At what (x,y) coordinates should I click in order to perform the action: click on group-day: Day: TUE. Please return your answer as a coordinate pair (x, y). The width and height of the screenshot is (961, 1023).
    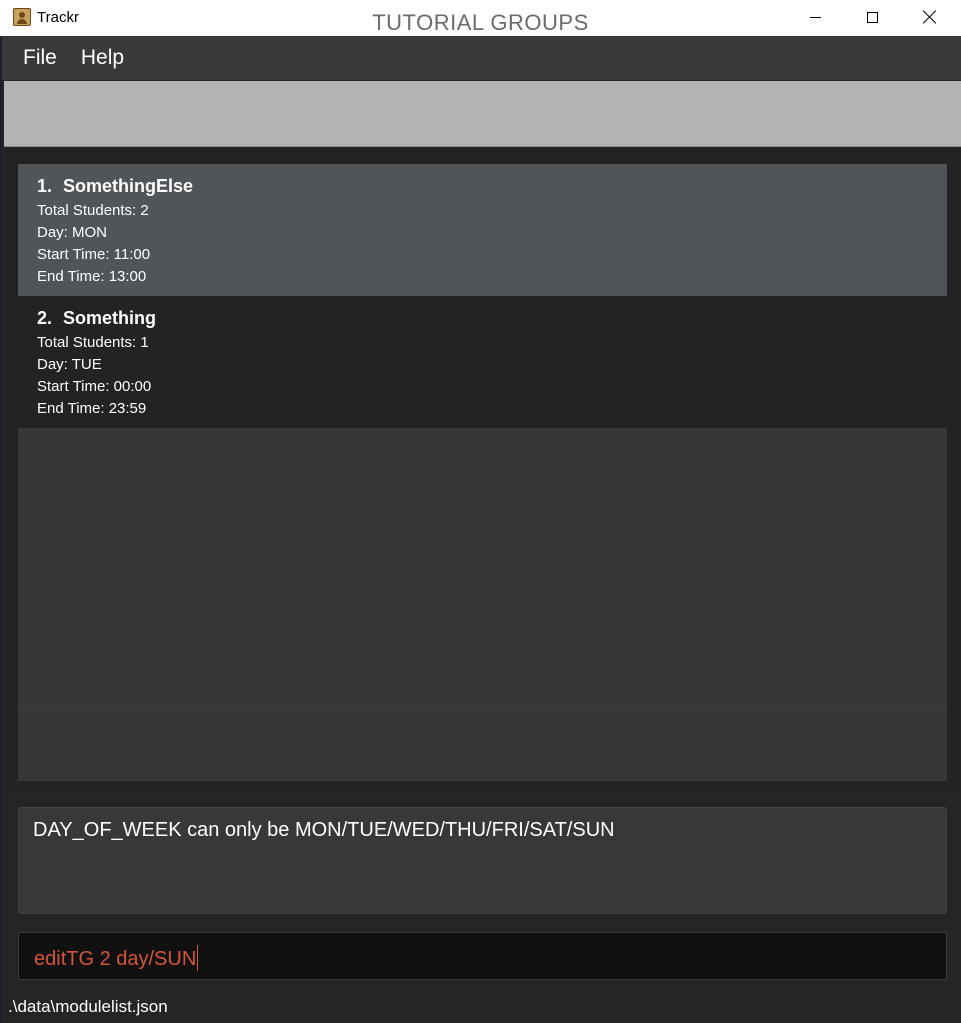
    Looking at the image, I should click on (69, 364).